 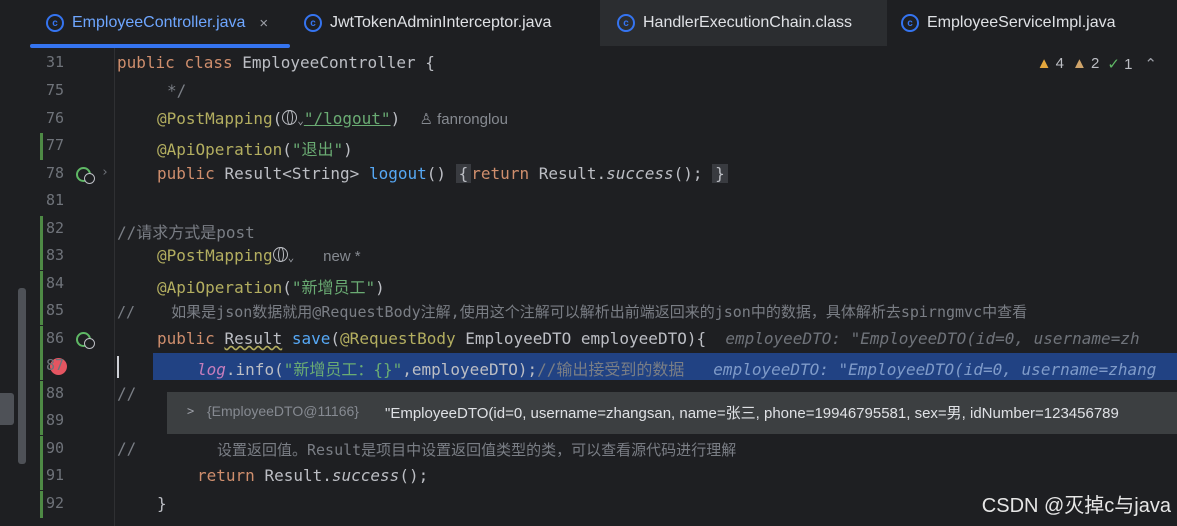 What do you see at coordinates (428, 119) in the screenshot?
I see `author-icon: ♙` at bounding box center [428, 119].